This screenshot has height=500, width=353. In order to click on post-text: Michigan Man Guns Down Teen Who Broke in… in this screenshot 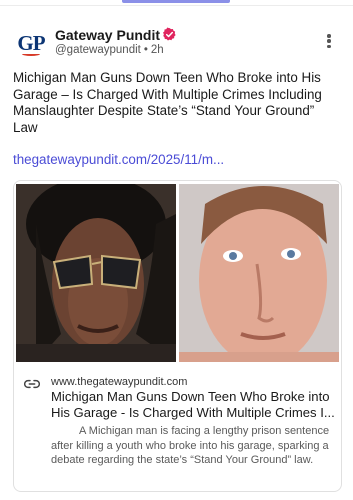, I will do `click(167, 102)`.